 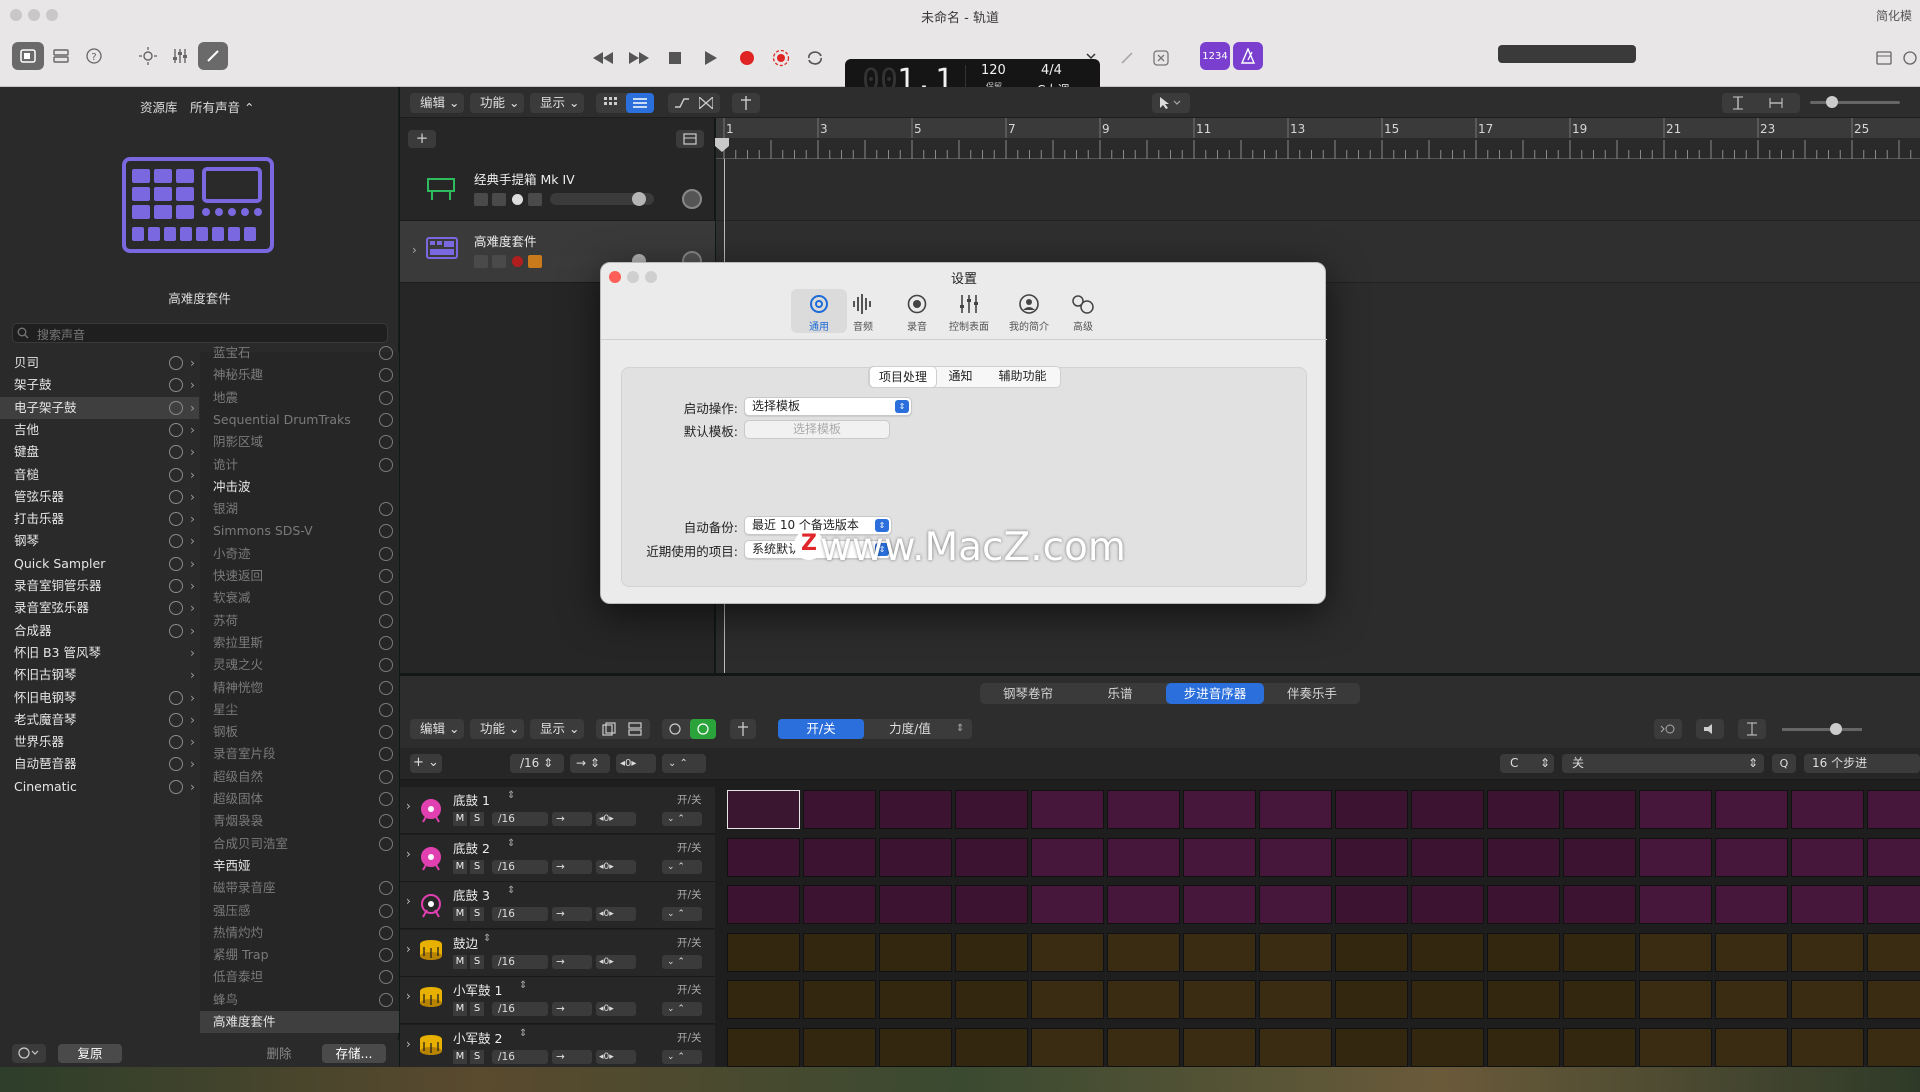 I want to click on row-name: 鼓边, so click(x=465, y=942).